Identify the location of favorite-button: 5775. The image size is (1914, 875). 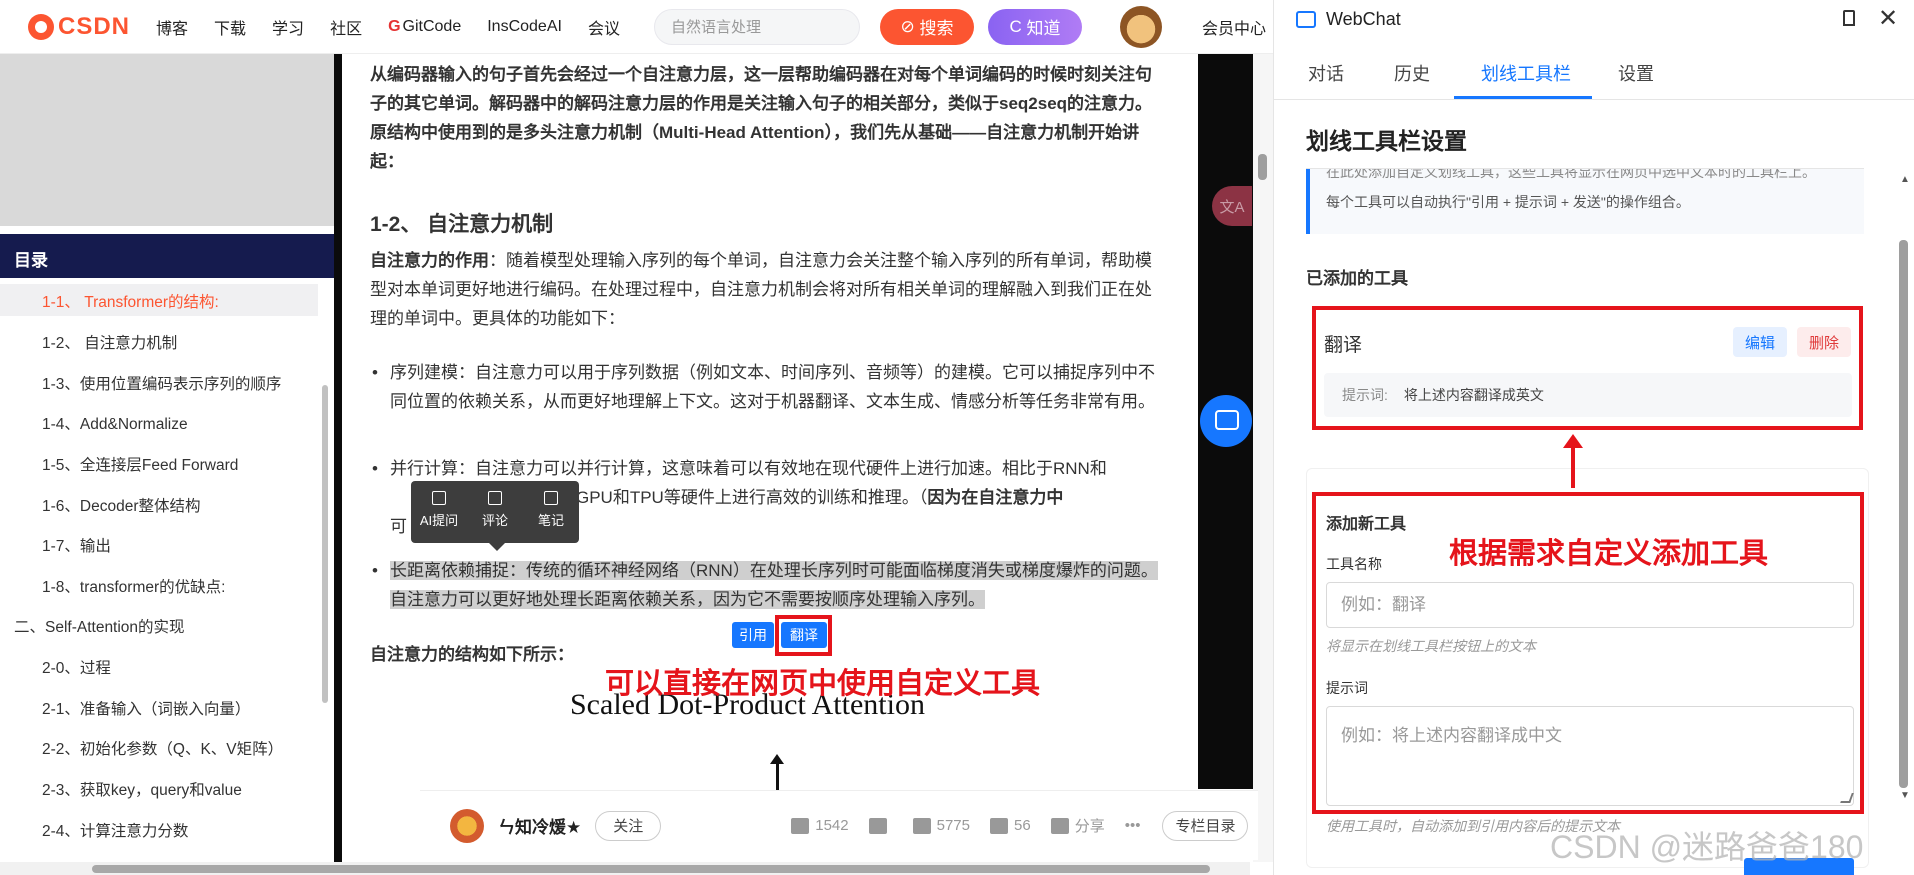
(941, 825).